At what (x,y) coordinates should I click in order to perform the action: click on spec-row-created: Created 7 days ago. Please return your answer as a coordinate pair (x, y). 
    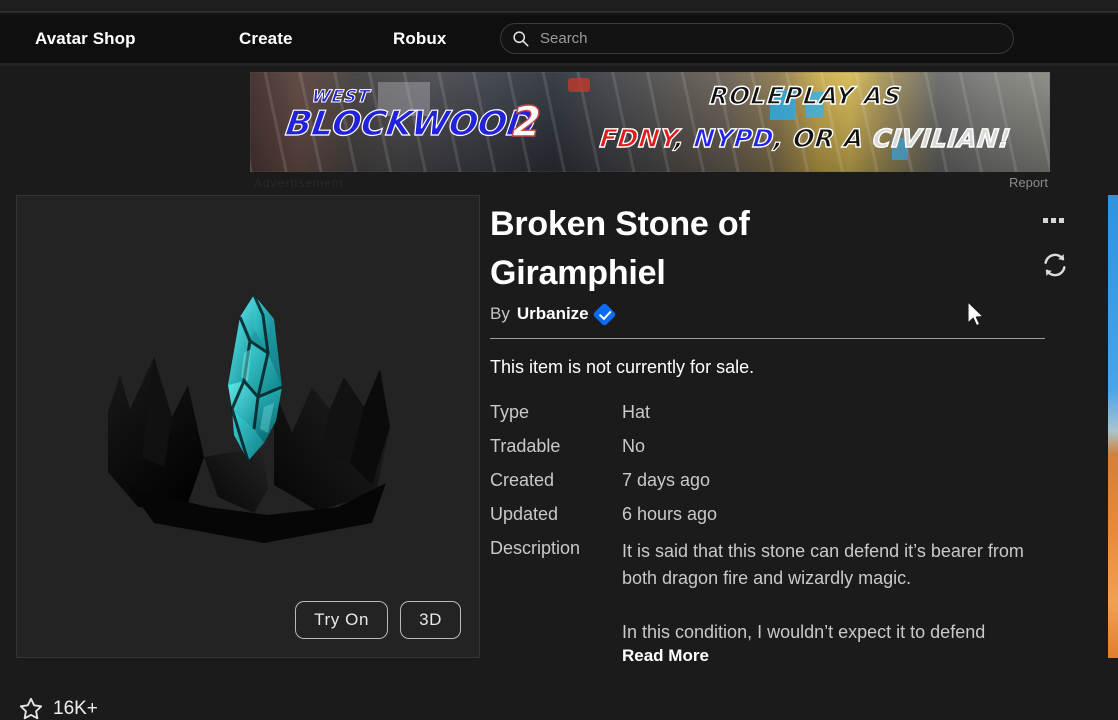
    Looking at the image, I should click on (770, 480).